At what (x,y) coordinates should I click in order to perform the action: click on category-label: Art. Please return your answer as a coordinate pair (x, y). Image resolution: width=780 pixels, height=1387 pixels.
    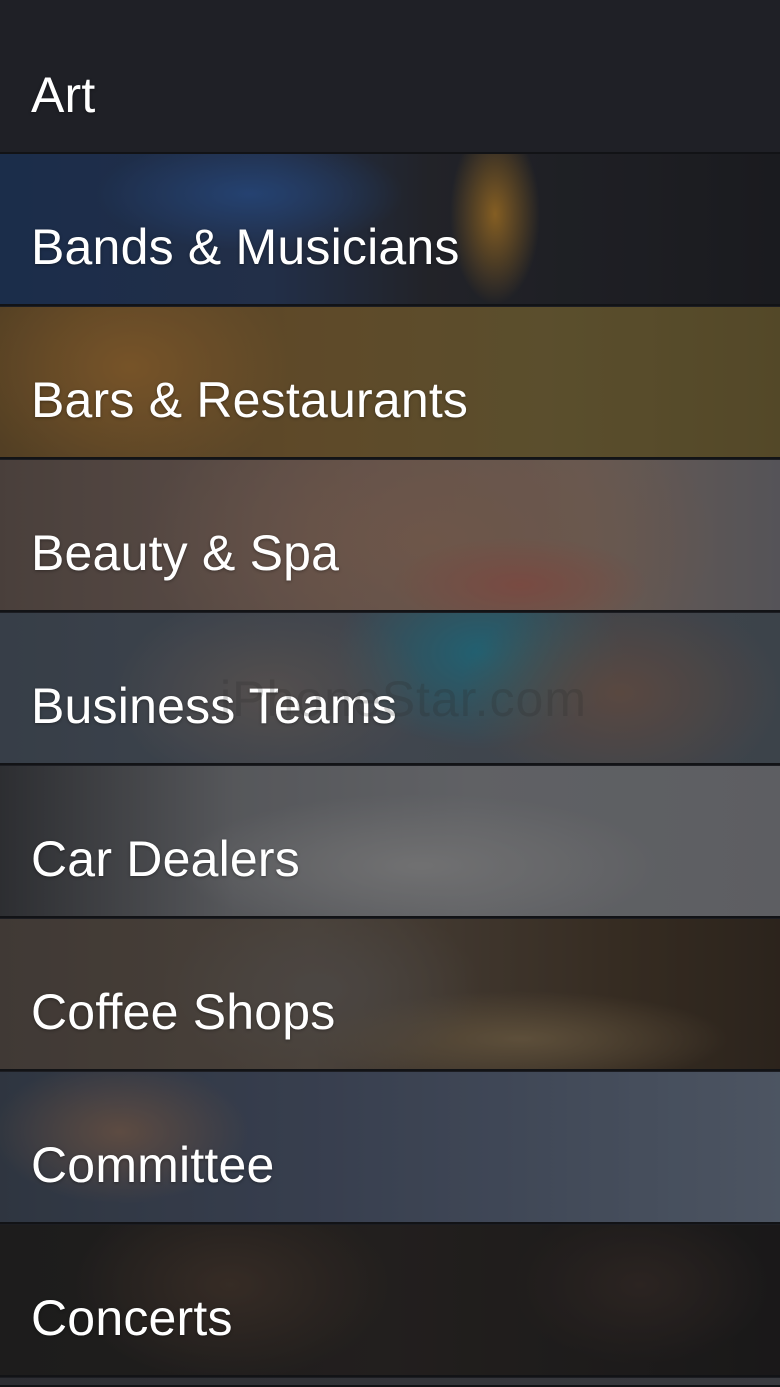
    Looking at the image, I should click on (63, 95).